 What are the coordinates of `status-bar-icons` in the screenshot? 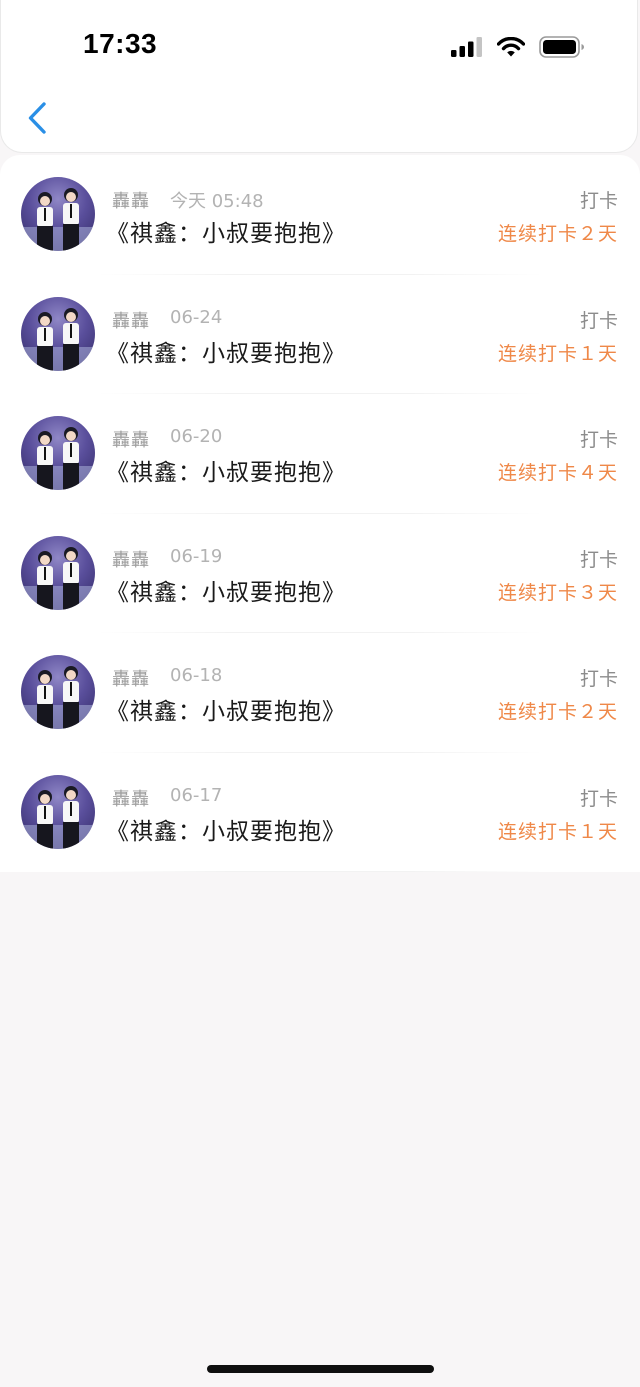 It's located at (518, 49).